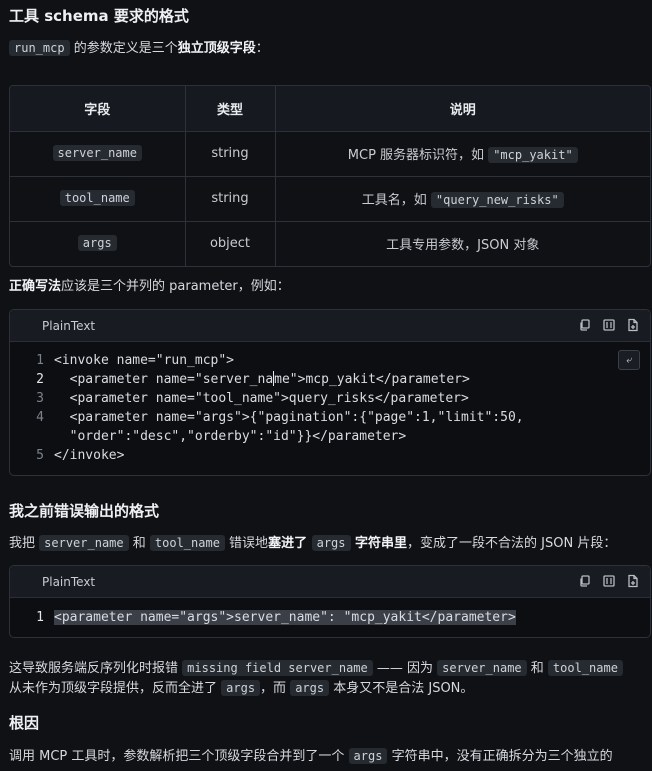 This screenshot has height=771, width=652. I want to click on section-title-wrong-format: 我之前错误输出的格式, so click(84, 511).